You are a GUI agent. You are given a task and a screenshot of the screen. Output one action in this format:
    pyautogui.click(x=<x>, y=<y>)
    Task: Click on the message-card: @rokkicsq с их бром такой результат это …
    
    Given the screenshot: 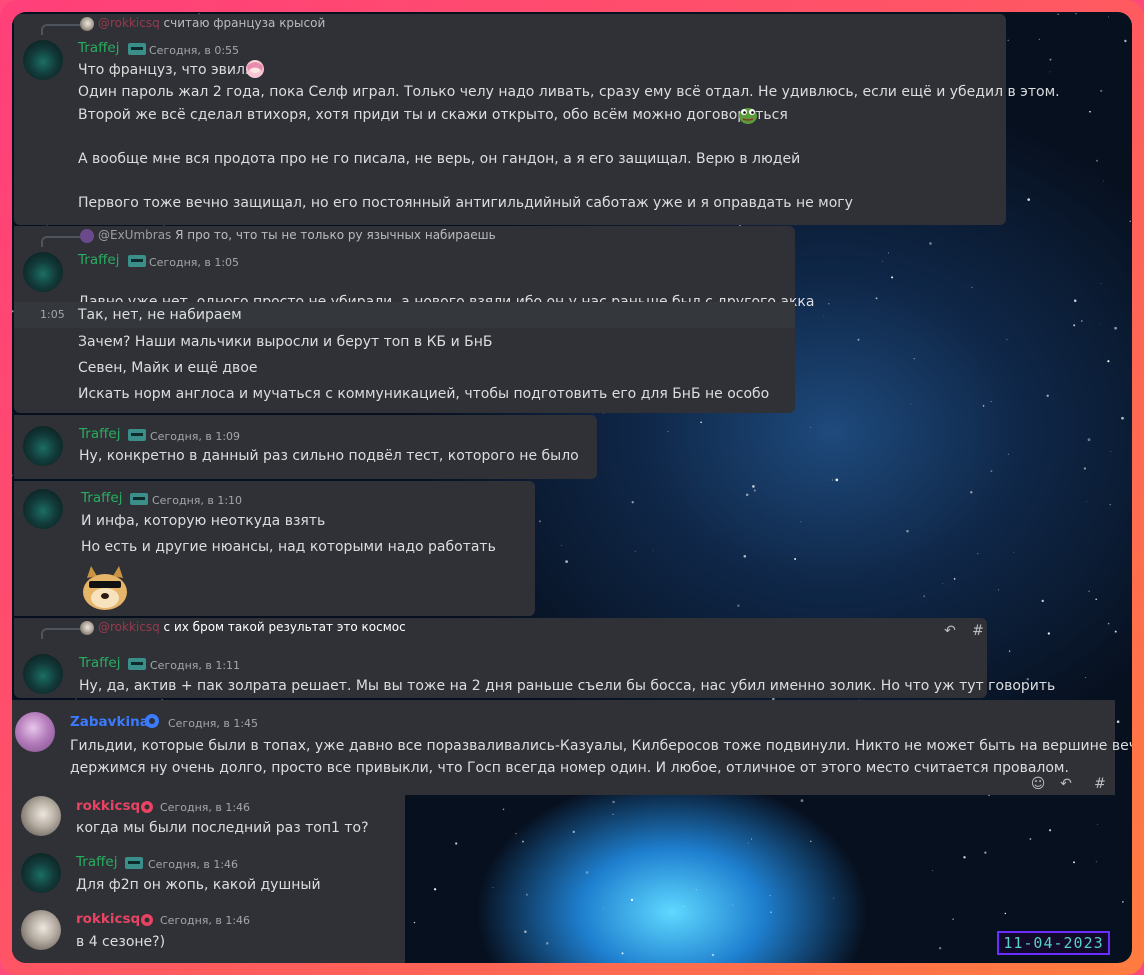 What is the action you would take?
    pyautogui.click(x=534, y=658)
    